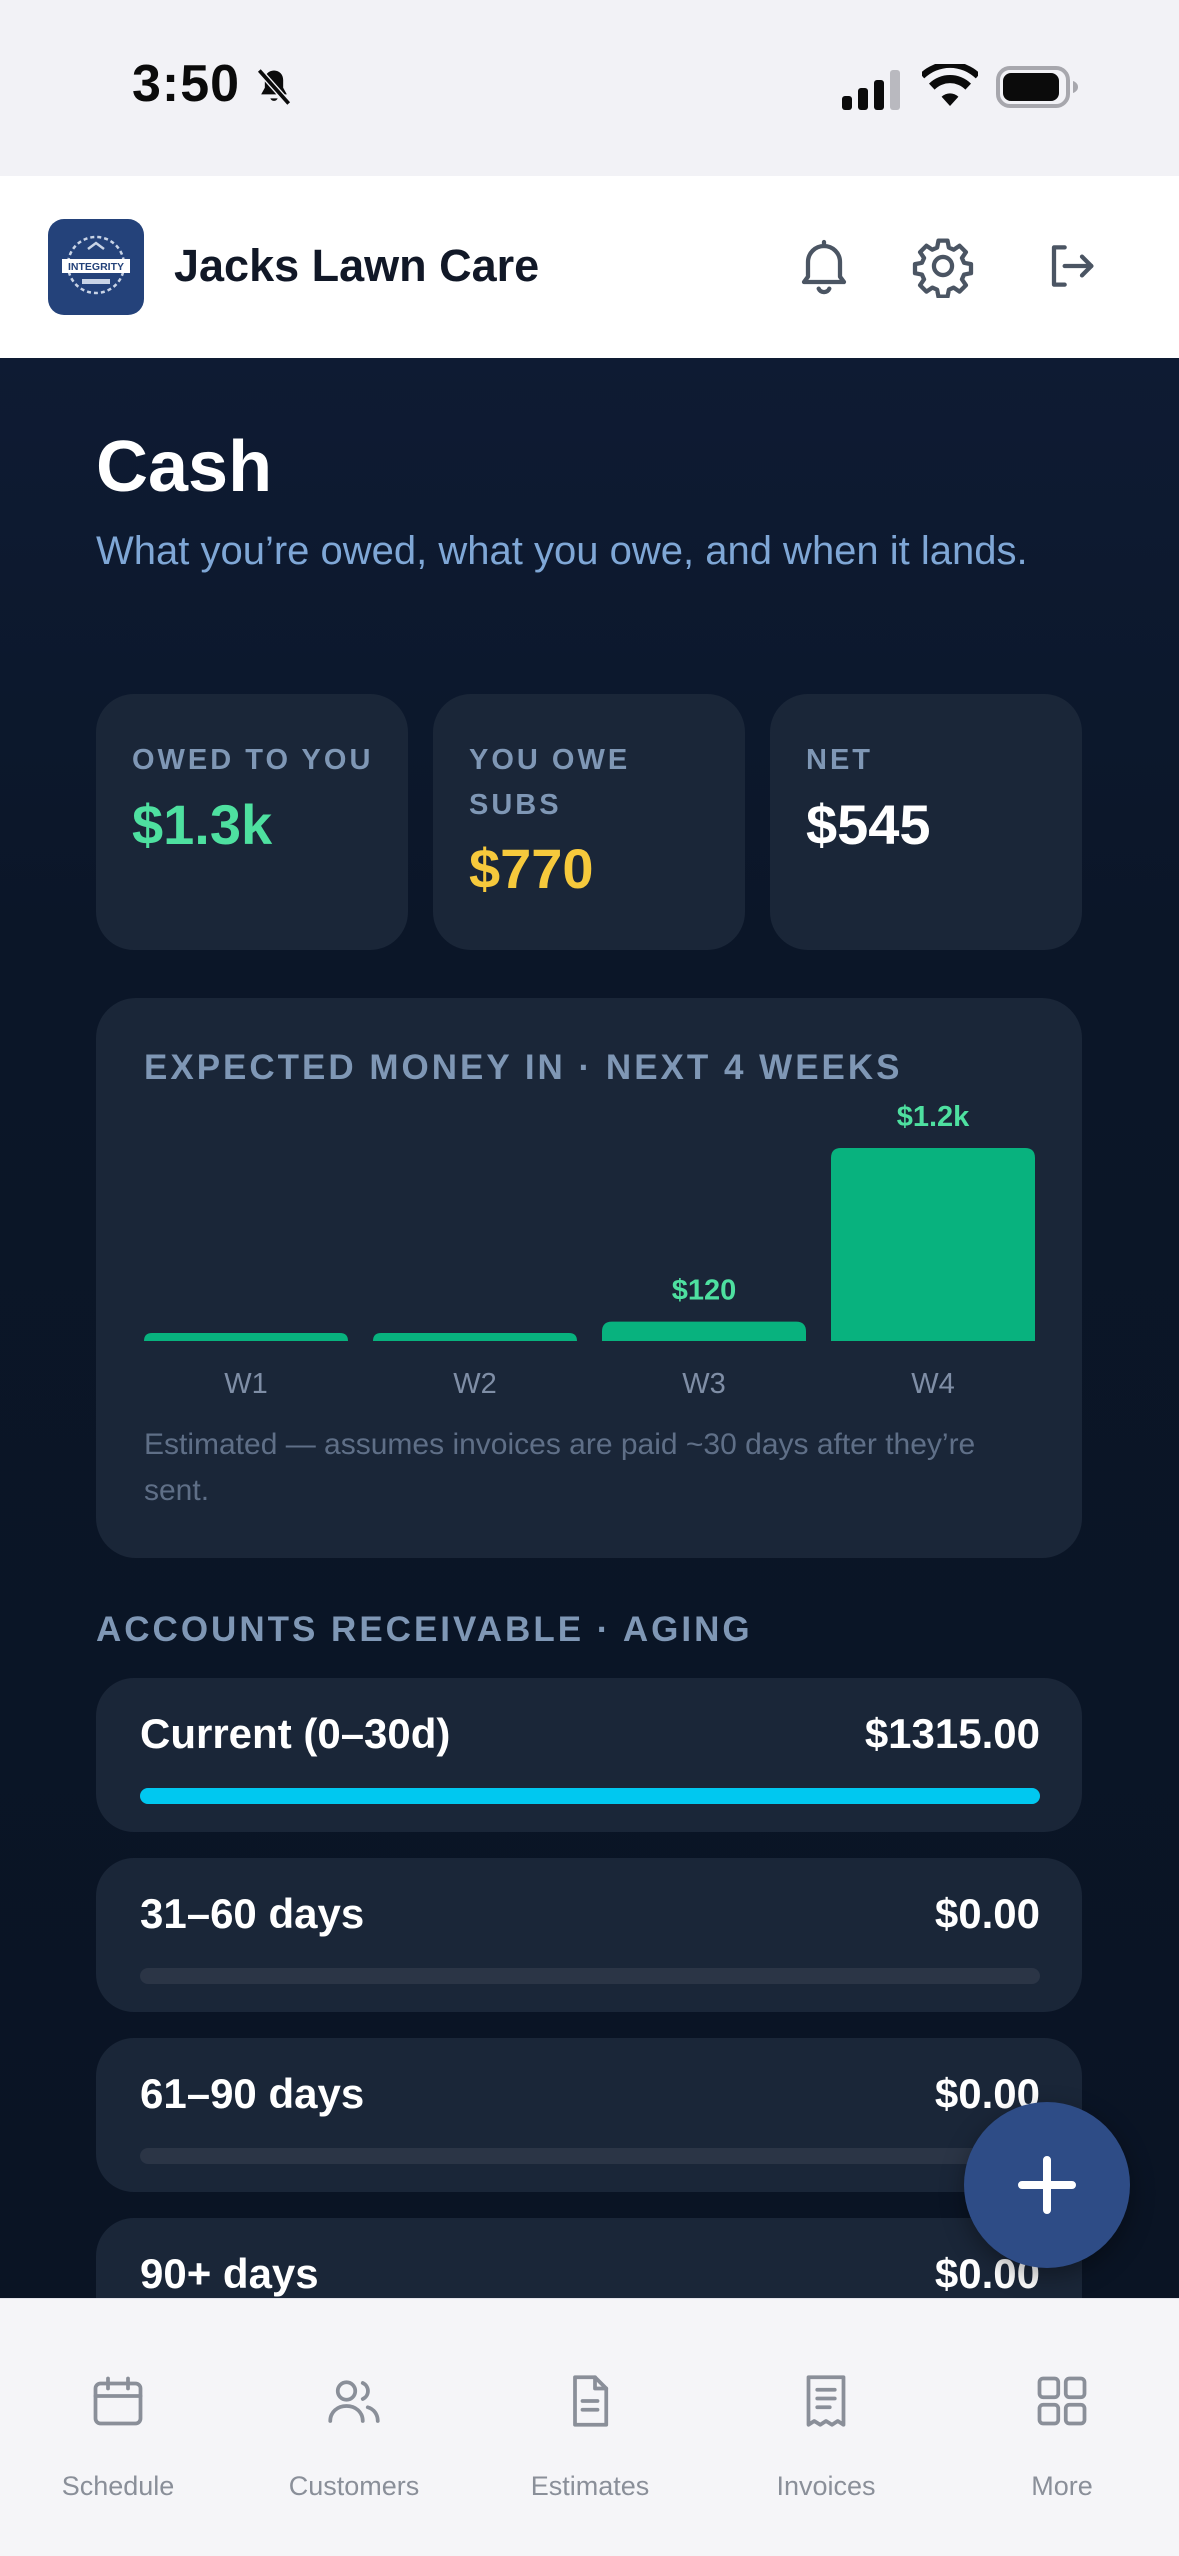  What do you see at coordinates (186, 84) in the screenshot?
I see `status-time: 3:50` at bounding box center [186, 84].